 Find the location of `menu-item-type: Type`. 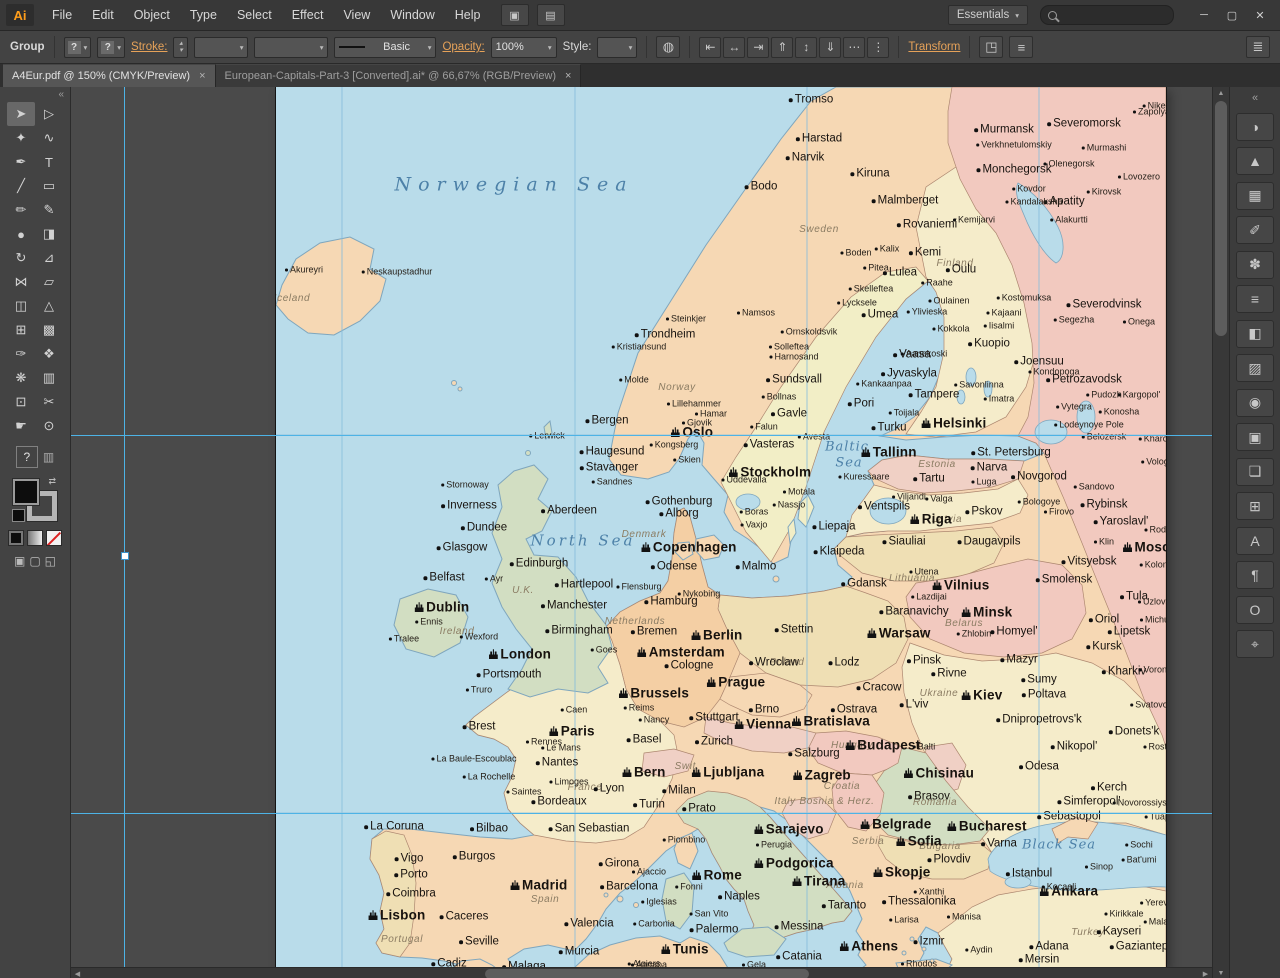

menu-item-type: Type is located at coordinates (203, 15).